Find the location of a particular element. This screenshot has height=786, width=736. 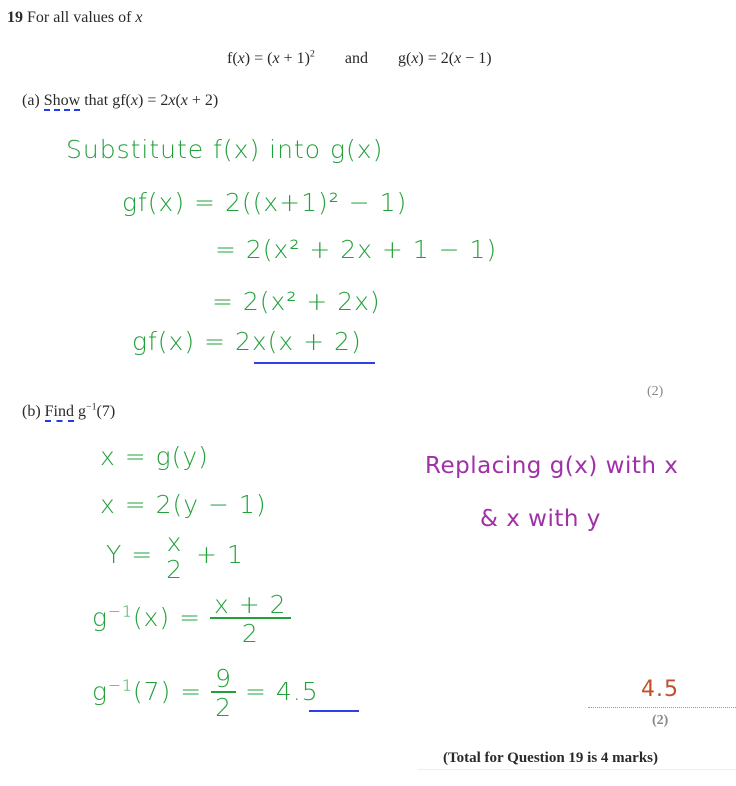

working-b-line-2: x = 2(y − 1) is located at coordinates (183, 504).